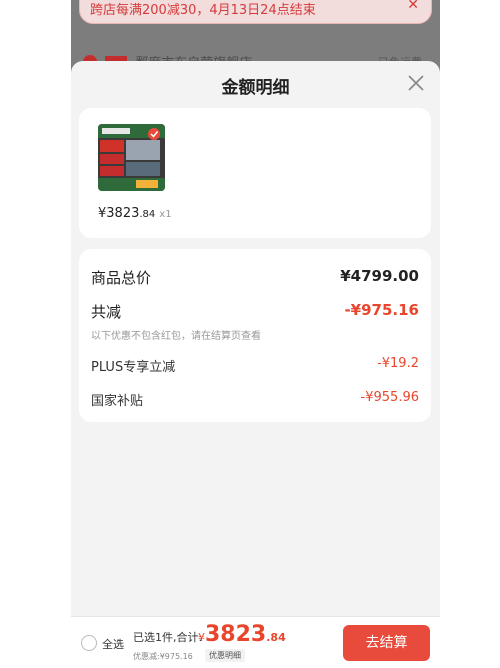  What do you see at coordinates (413, 6) in the screenshot?
I see `promo-banner-close-icon: ✕` at bounding box center [413, 6].